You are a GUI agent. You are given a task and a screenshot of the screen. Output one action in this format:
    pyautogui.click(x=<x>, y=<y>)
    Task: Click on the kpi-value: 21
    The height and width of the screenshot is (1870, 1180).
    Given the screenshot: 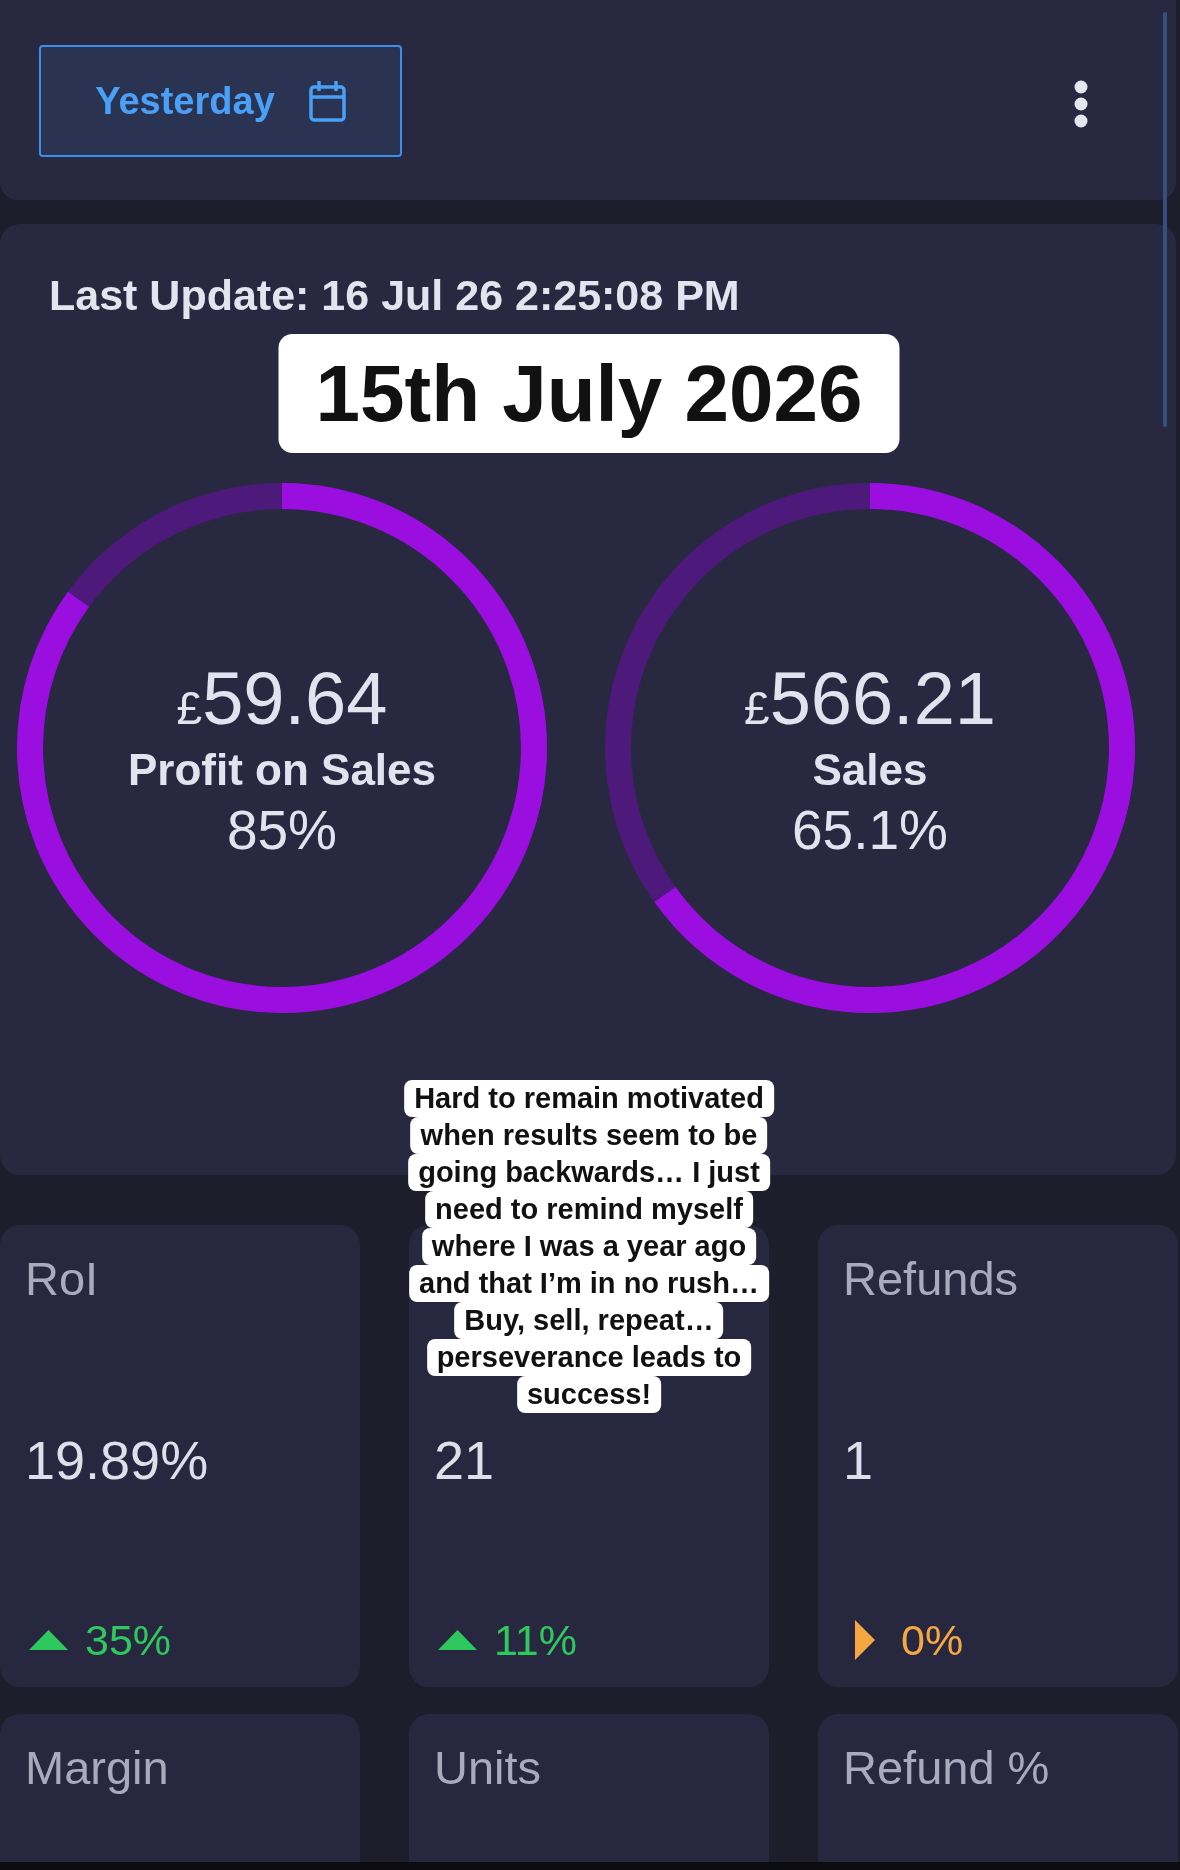 What is the action you would take?
    pyautogui.click(x=464, y=1460)
    